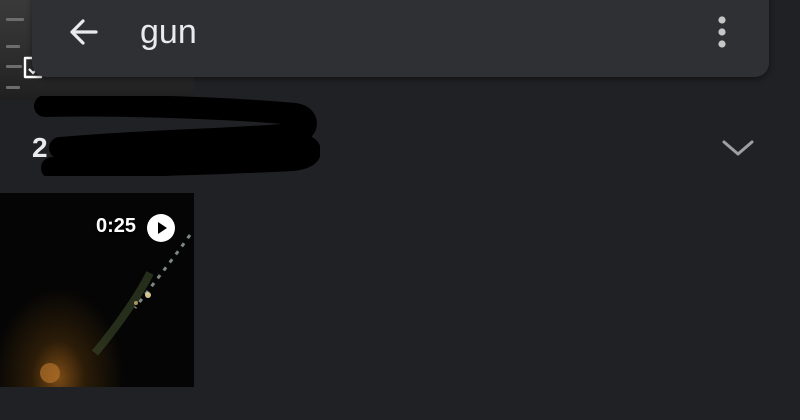 The height and width of the screenshot is (420, 800). Describe the element at coordinates (177, 136) in the screenshot. I see `redaction-scribble` at that location.